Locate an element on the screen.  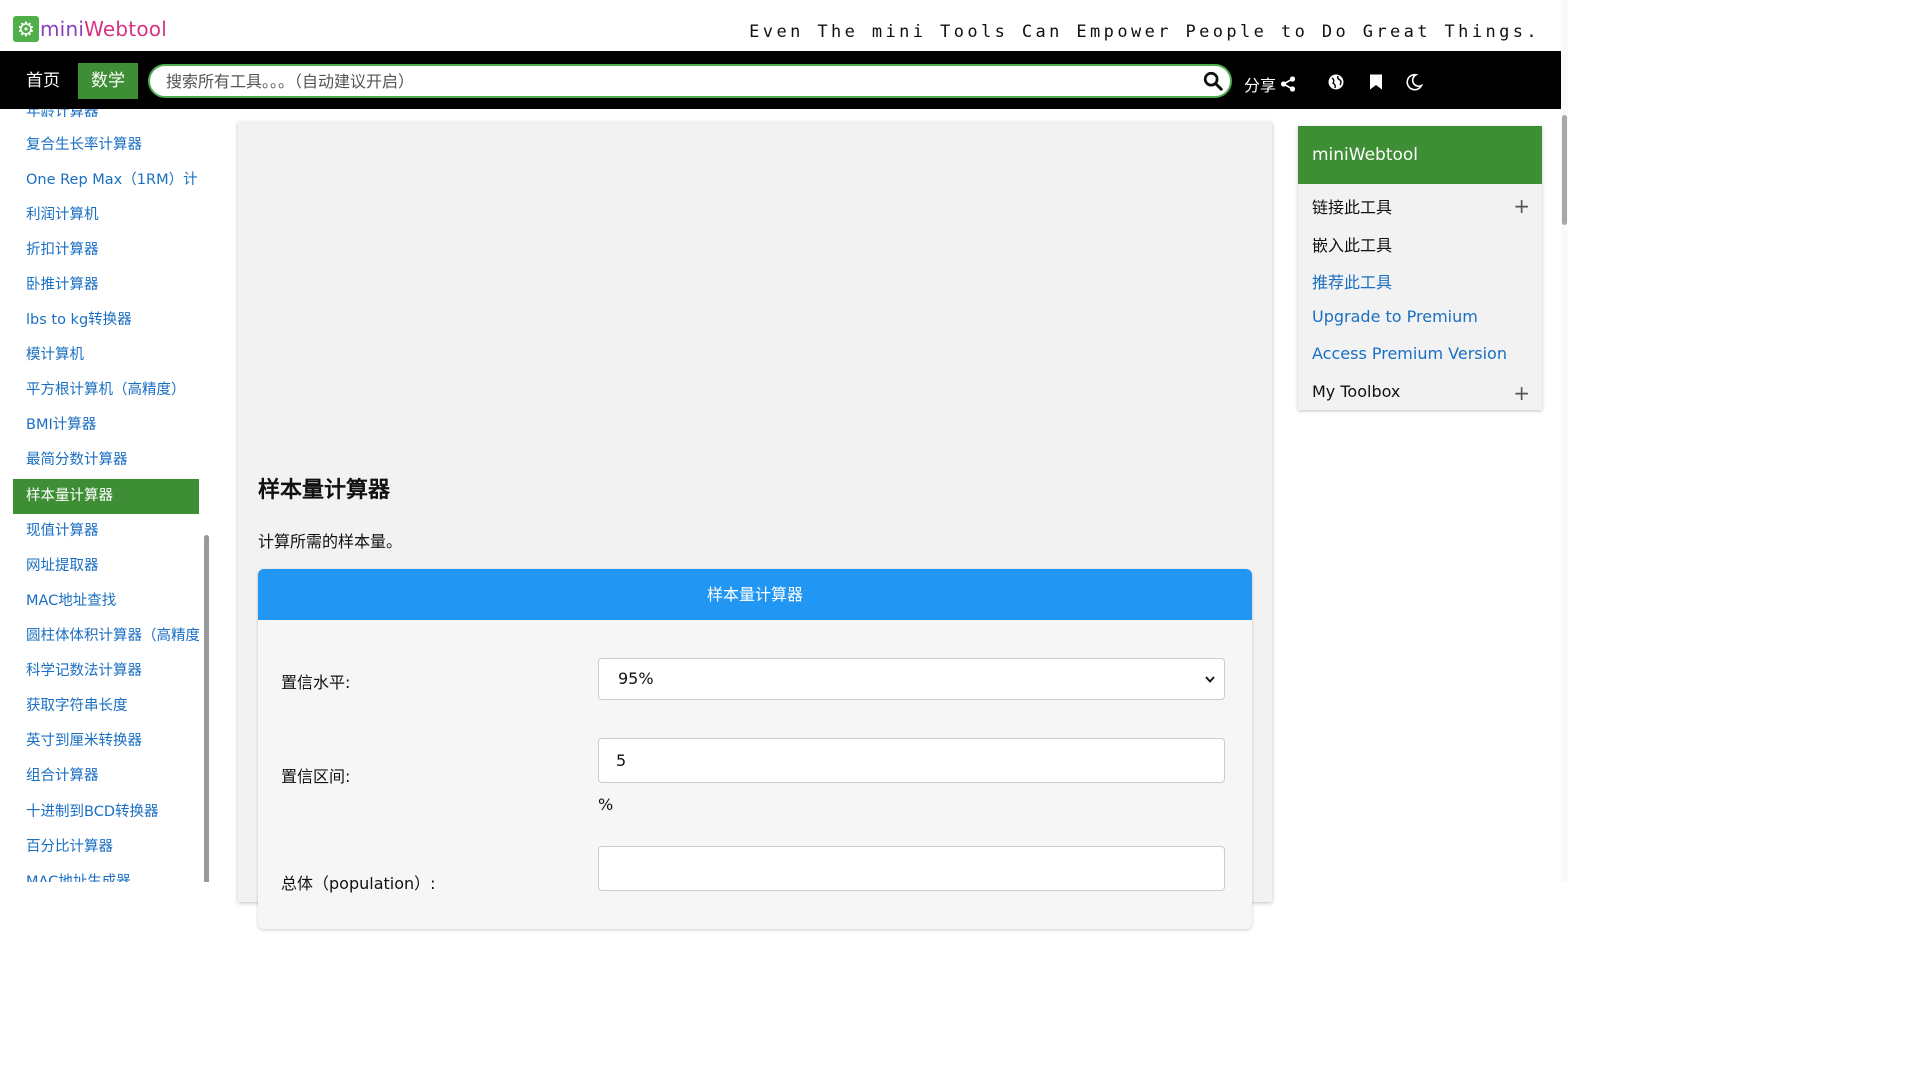
share-button: 分享 is located at coordinates (1270, 84).